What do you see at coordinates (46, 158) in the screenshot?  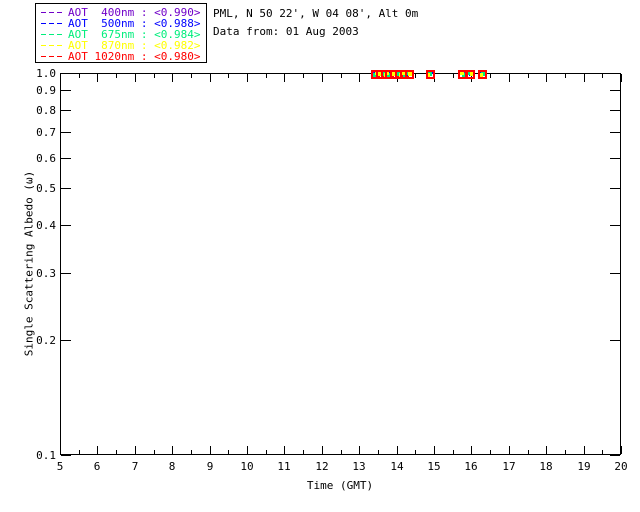 I see `y-tick-label: 0.6` at bounding box center [46, 158].